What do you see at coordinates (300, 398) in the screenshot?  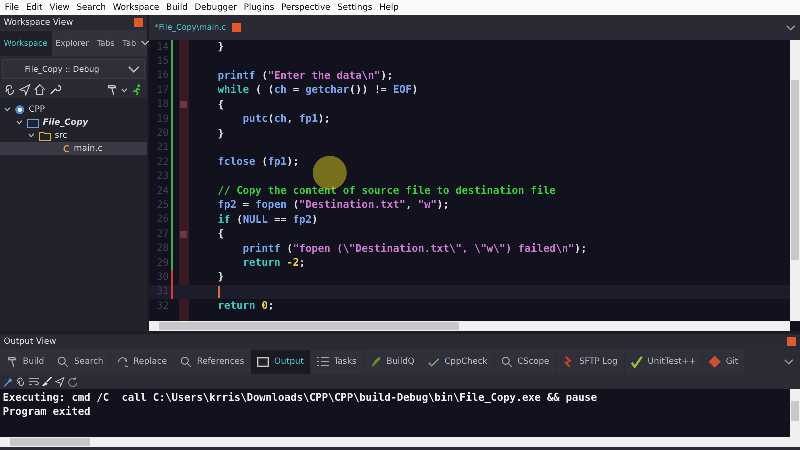 I see `console-line: Executing: cmd /C call C:\Users\krris\Downloads\CPP\CPP\build-Debug\bin\File_Copy.exe && pause` at bounding box center [300, 398].